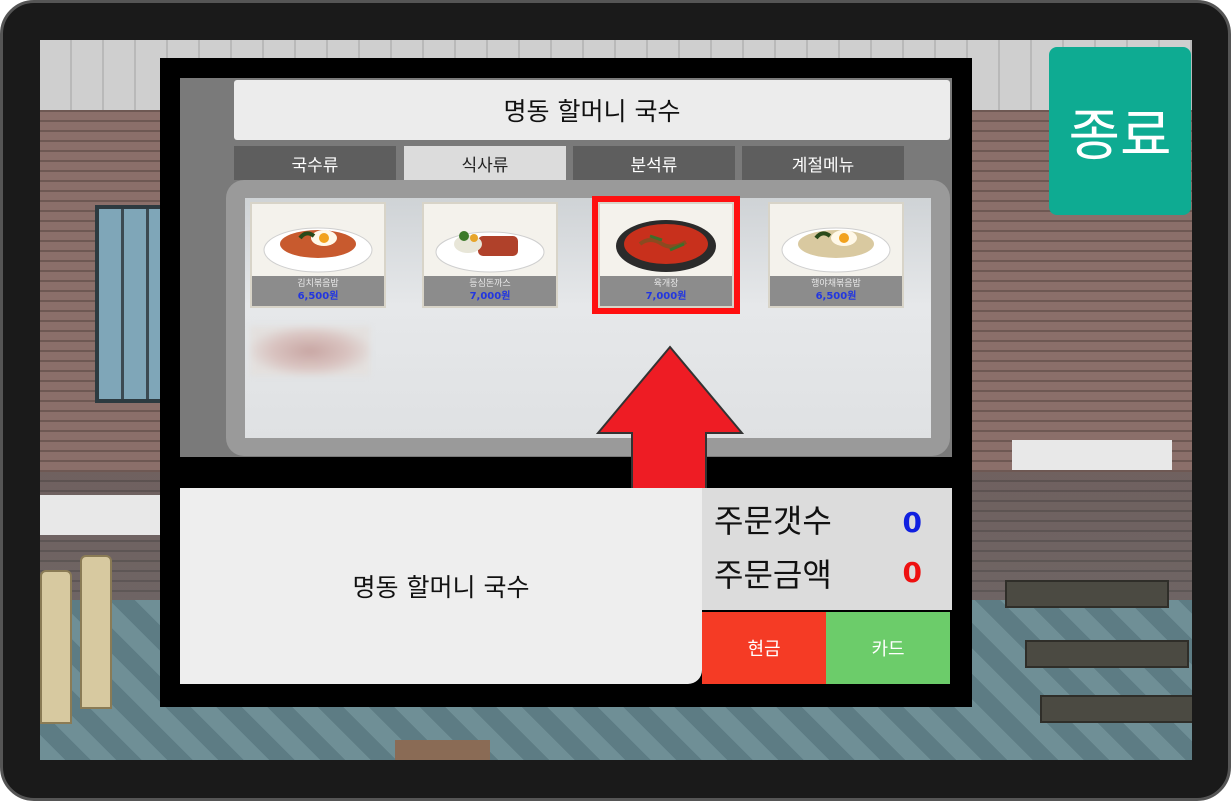 The image size is (1231, 801). I want to click on blurred-menu-item, so click(310, 351).